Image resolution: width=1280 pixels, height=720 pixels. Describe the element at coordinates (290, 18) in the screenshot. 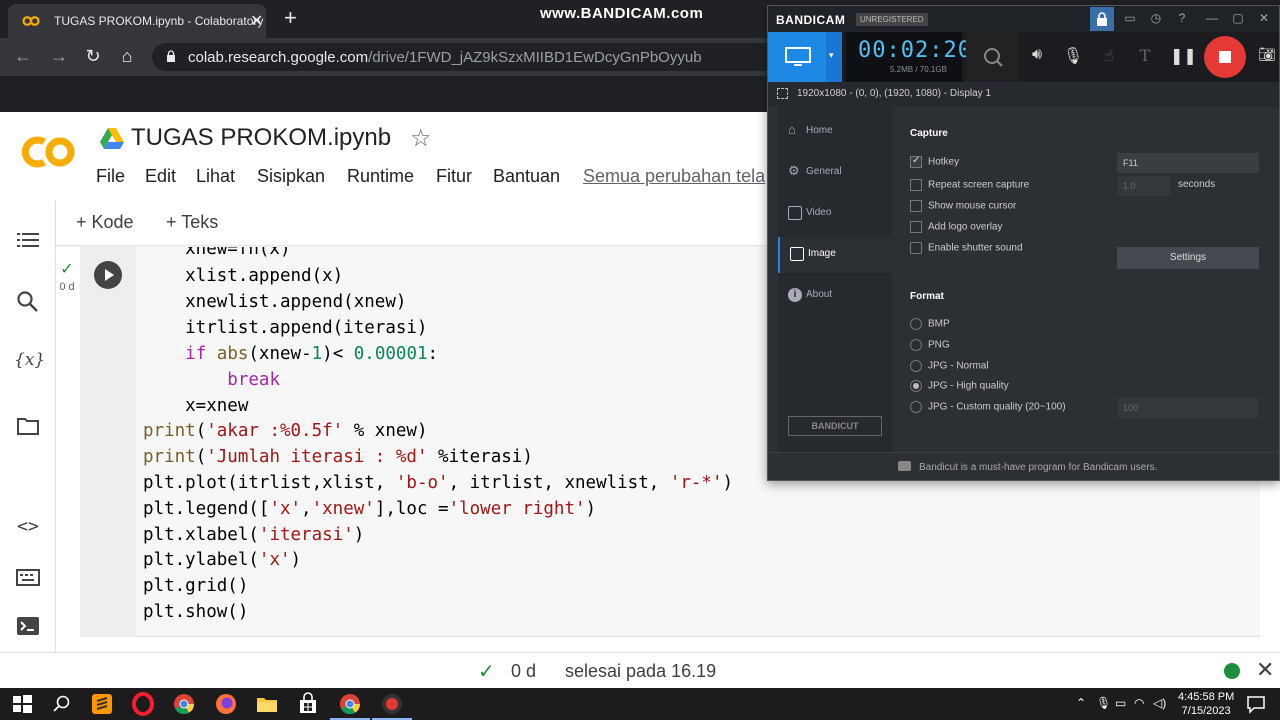

I see `new-tab-icon: +` at that location.